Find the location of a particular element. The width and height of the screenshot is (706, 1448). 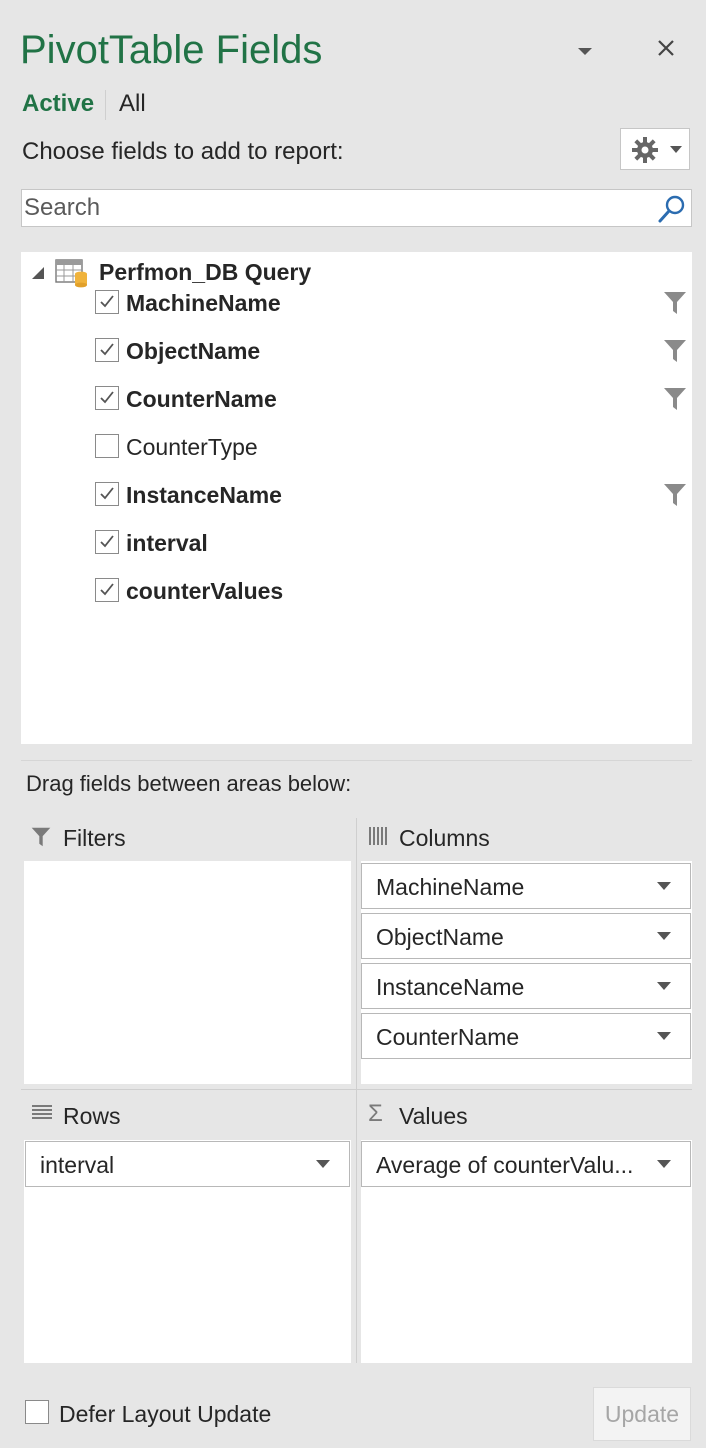

table-name: Perfmon_DB Query is located at coordinates (205, 272).